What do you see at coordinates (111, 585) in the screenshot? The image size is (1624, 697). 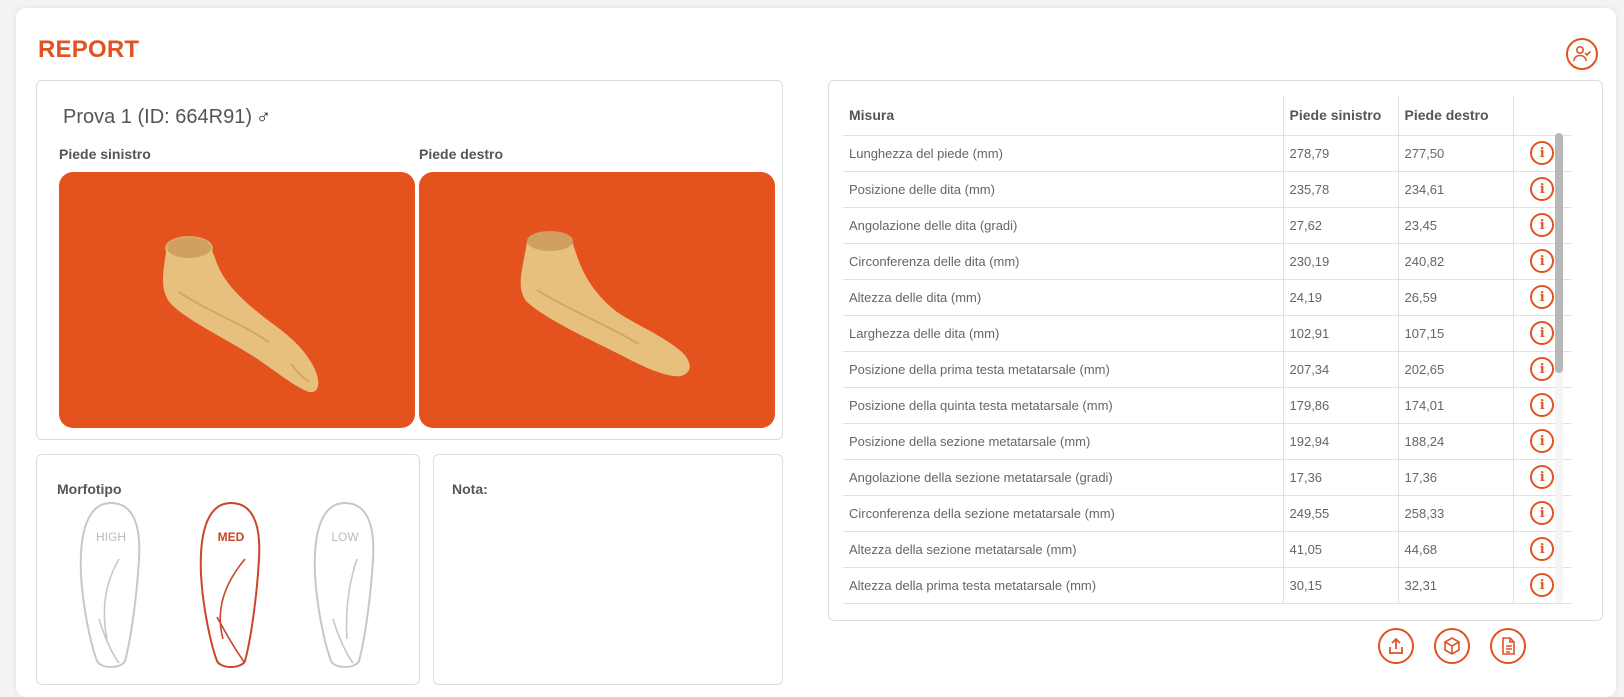 I see `insole-high-option: HIGH` at bounding box center [111, 585].